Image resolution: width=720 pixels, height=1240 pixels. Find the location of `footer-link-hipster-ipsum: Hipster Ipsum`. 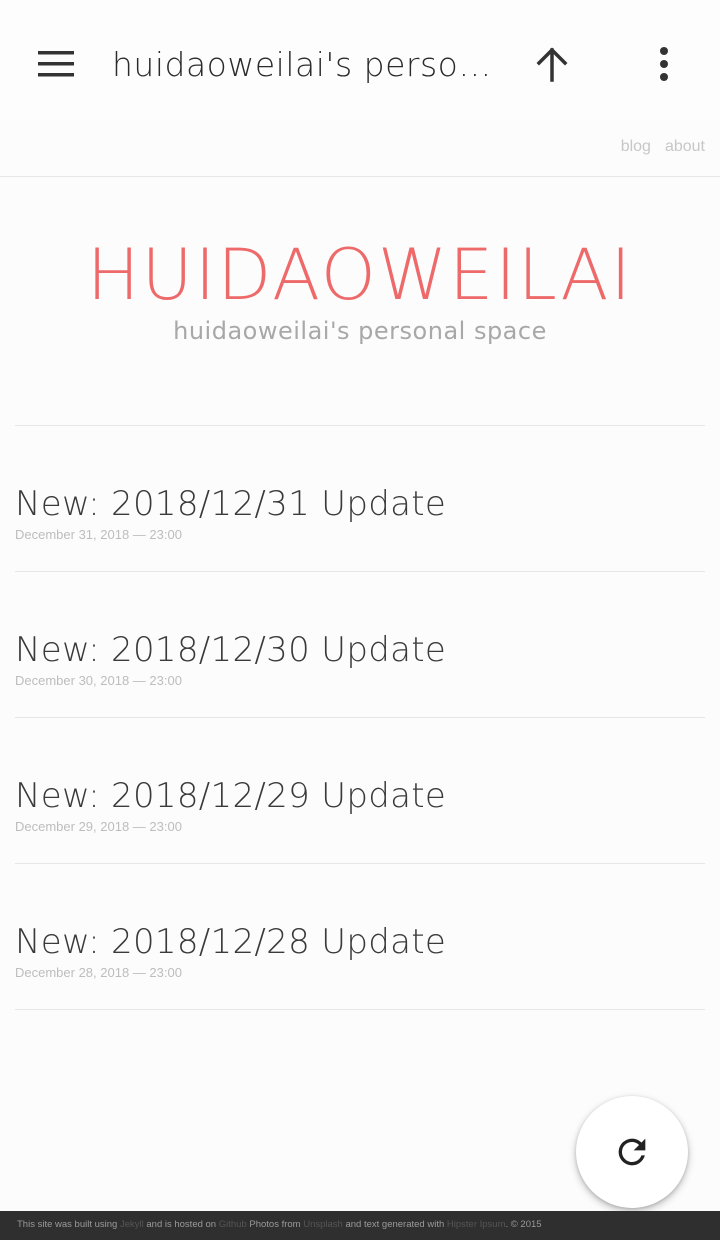

footer-link-hipster-ipsum: Hipster Ipsum is located at coordinates (476, 1224).